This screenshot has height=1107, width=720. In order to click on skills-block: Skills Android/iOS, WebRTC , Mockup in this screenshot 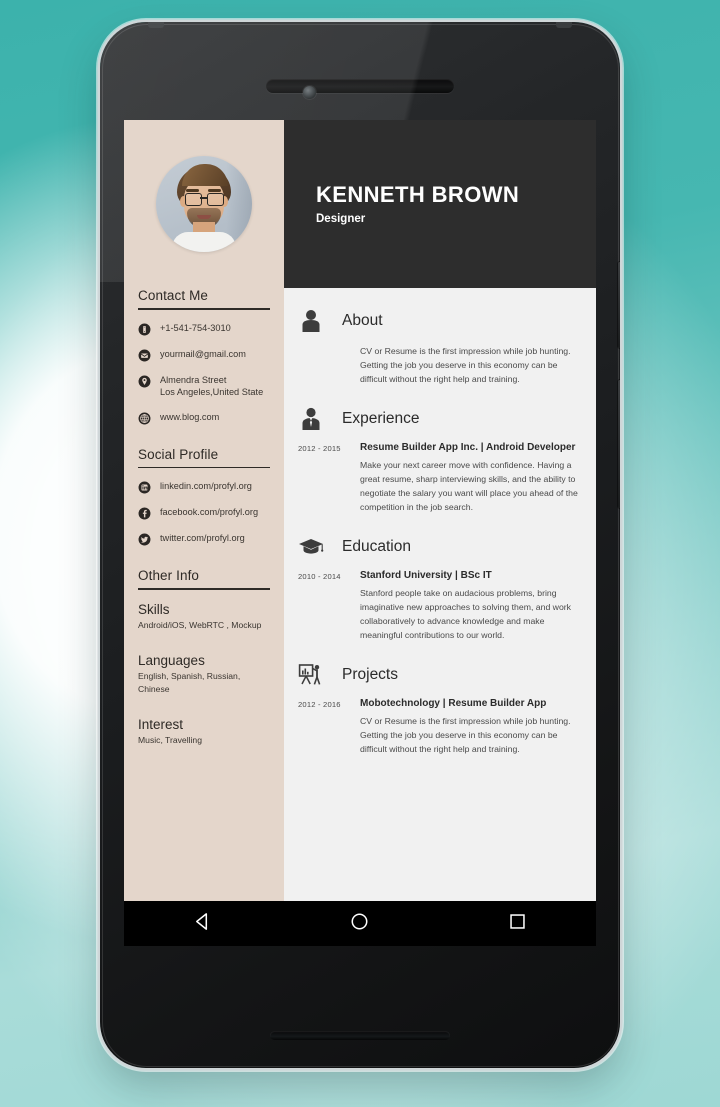, I will do `click(204, 617)`.